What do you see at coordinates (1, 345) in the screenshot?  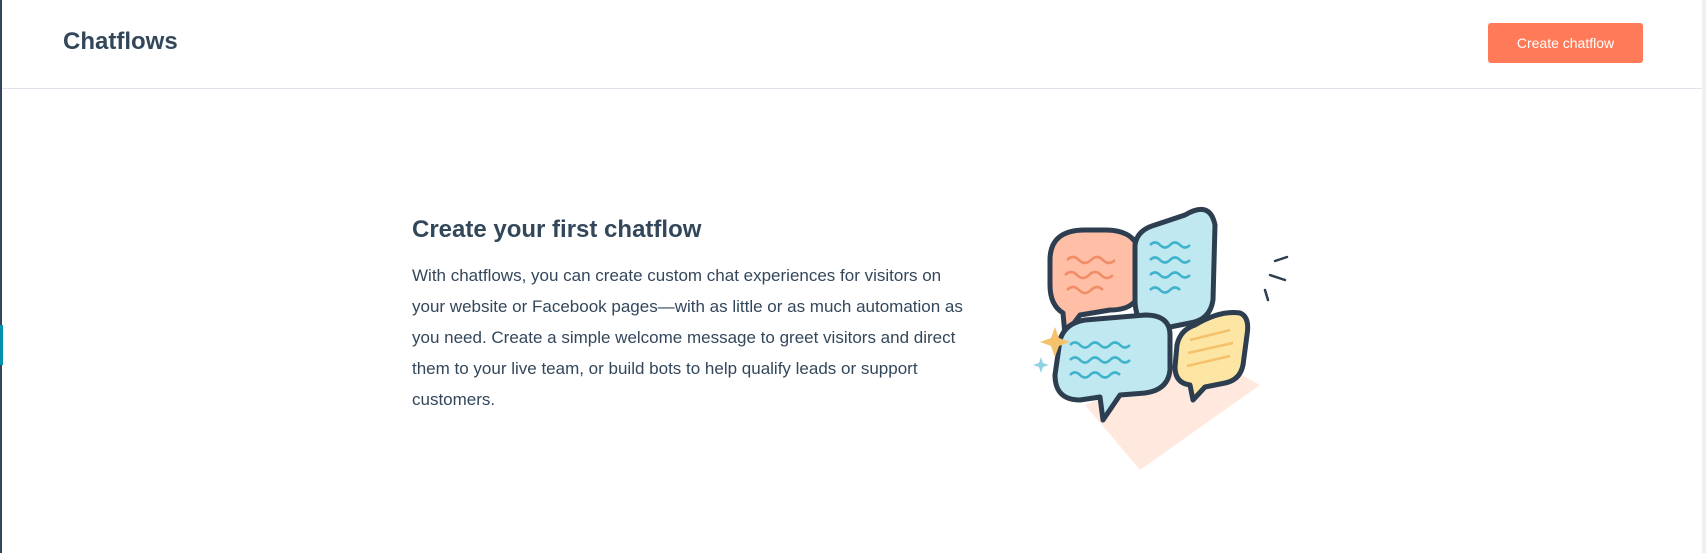 I see `left-scroll-indicator` at bounding box center [1, 345].